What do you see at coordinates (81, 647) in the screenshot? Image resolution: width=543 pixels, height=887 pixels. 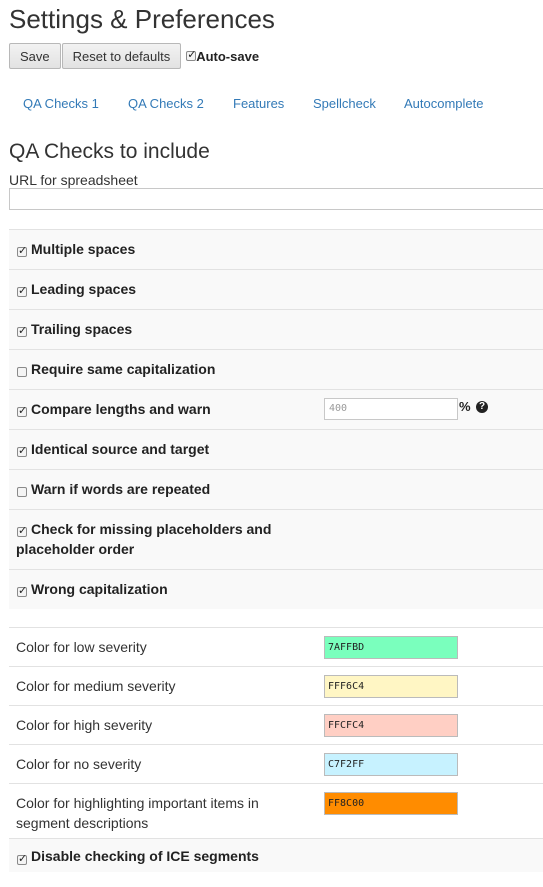 I see `color-label: Color for low severity` at bounding box center [81, 647].